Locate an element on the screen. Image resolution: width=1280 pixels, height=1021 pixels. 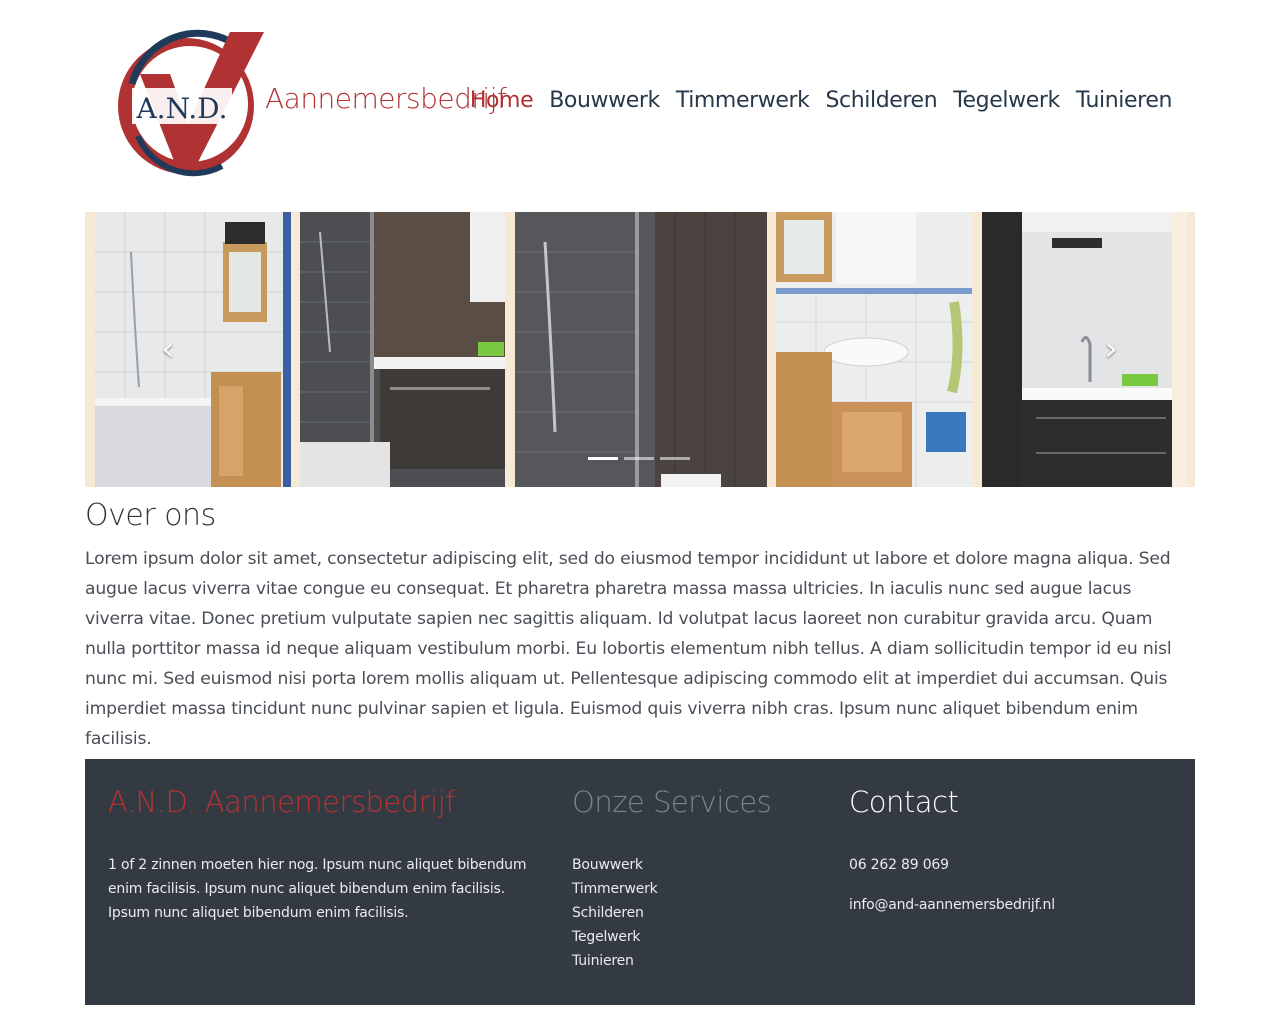
carousel-next-button: › is located at coordinates (1111, 349).